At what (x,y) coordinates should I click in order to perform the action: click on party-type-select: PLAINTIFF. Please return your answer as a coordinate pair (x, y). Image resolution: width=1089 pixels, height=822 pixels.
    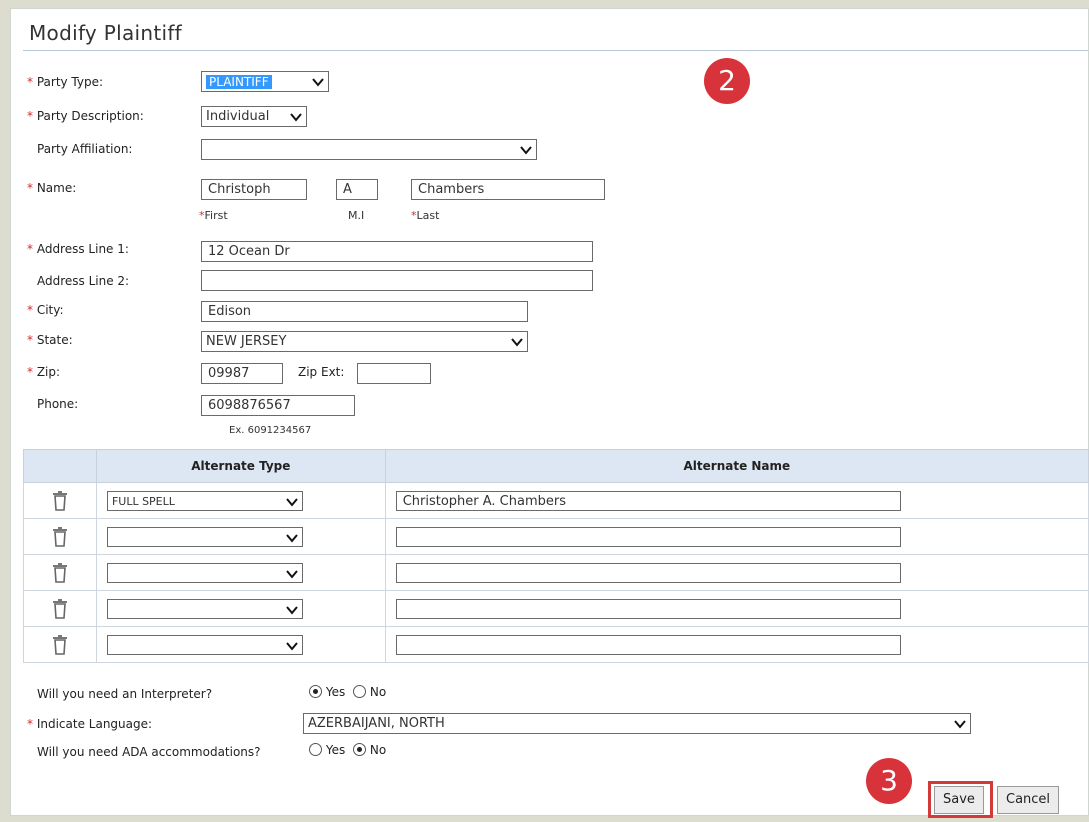
    Looking at the image, I should click on (265, 81).